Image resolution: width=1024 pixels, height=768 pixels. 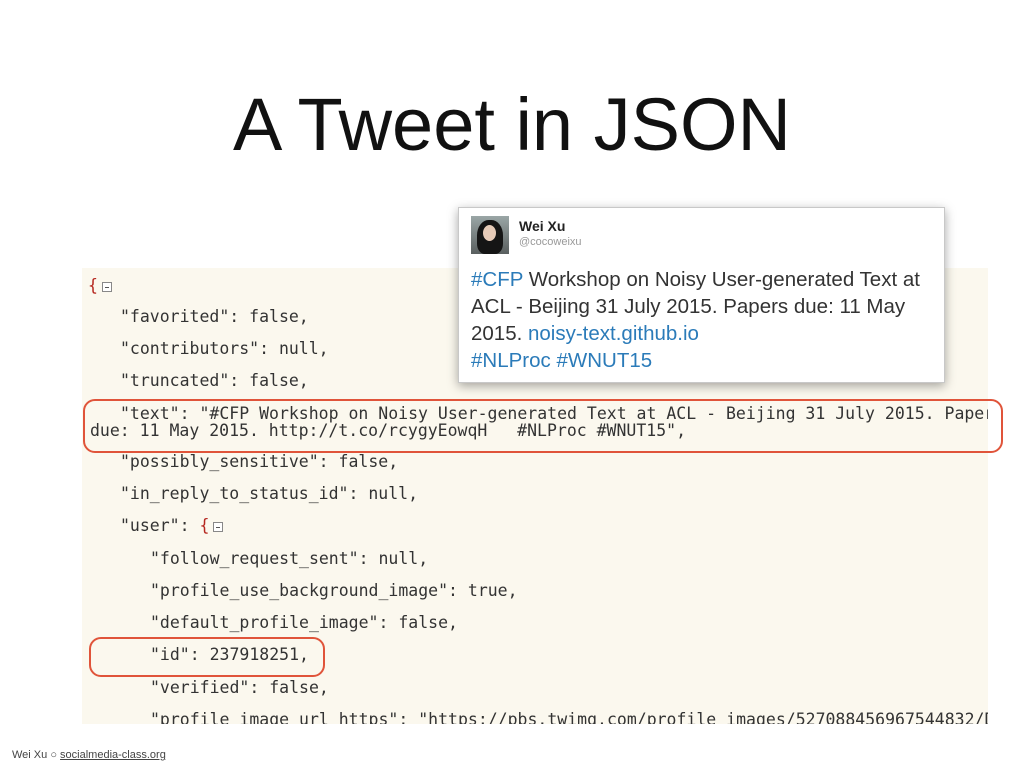 What do you see at coordinates (304, 622) in the screenshot?
I see `json-line-default-profile-image: "default_profile_image": false,` at bounding box center [304, 622].